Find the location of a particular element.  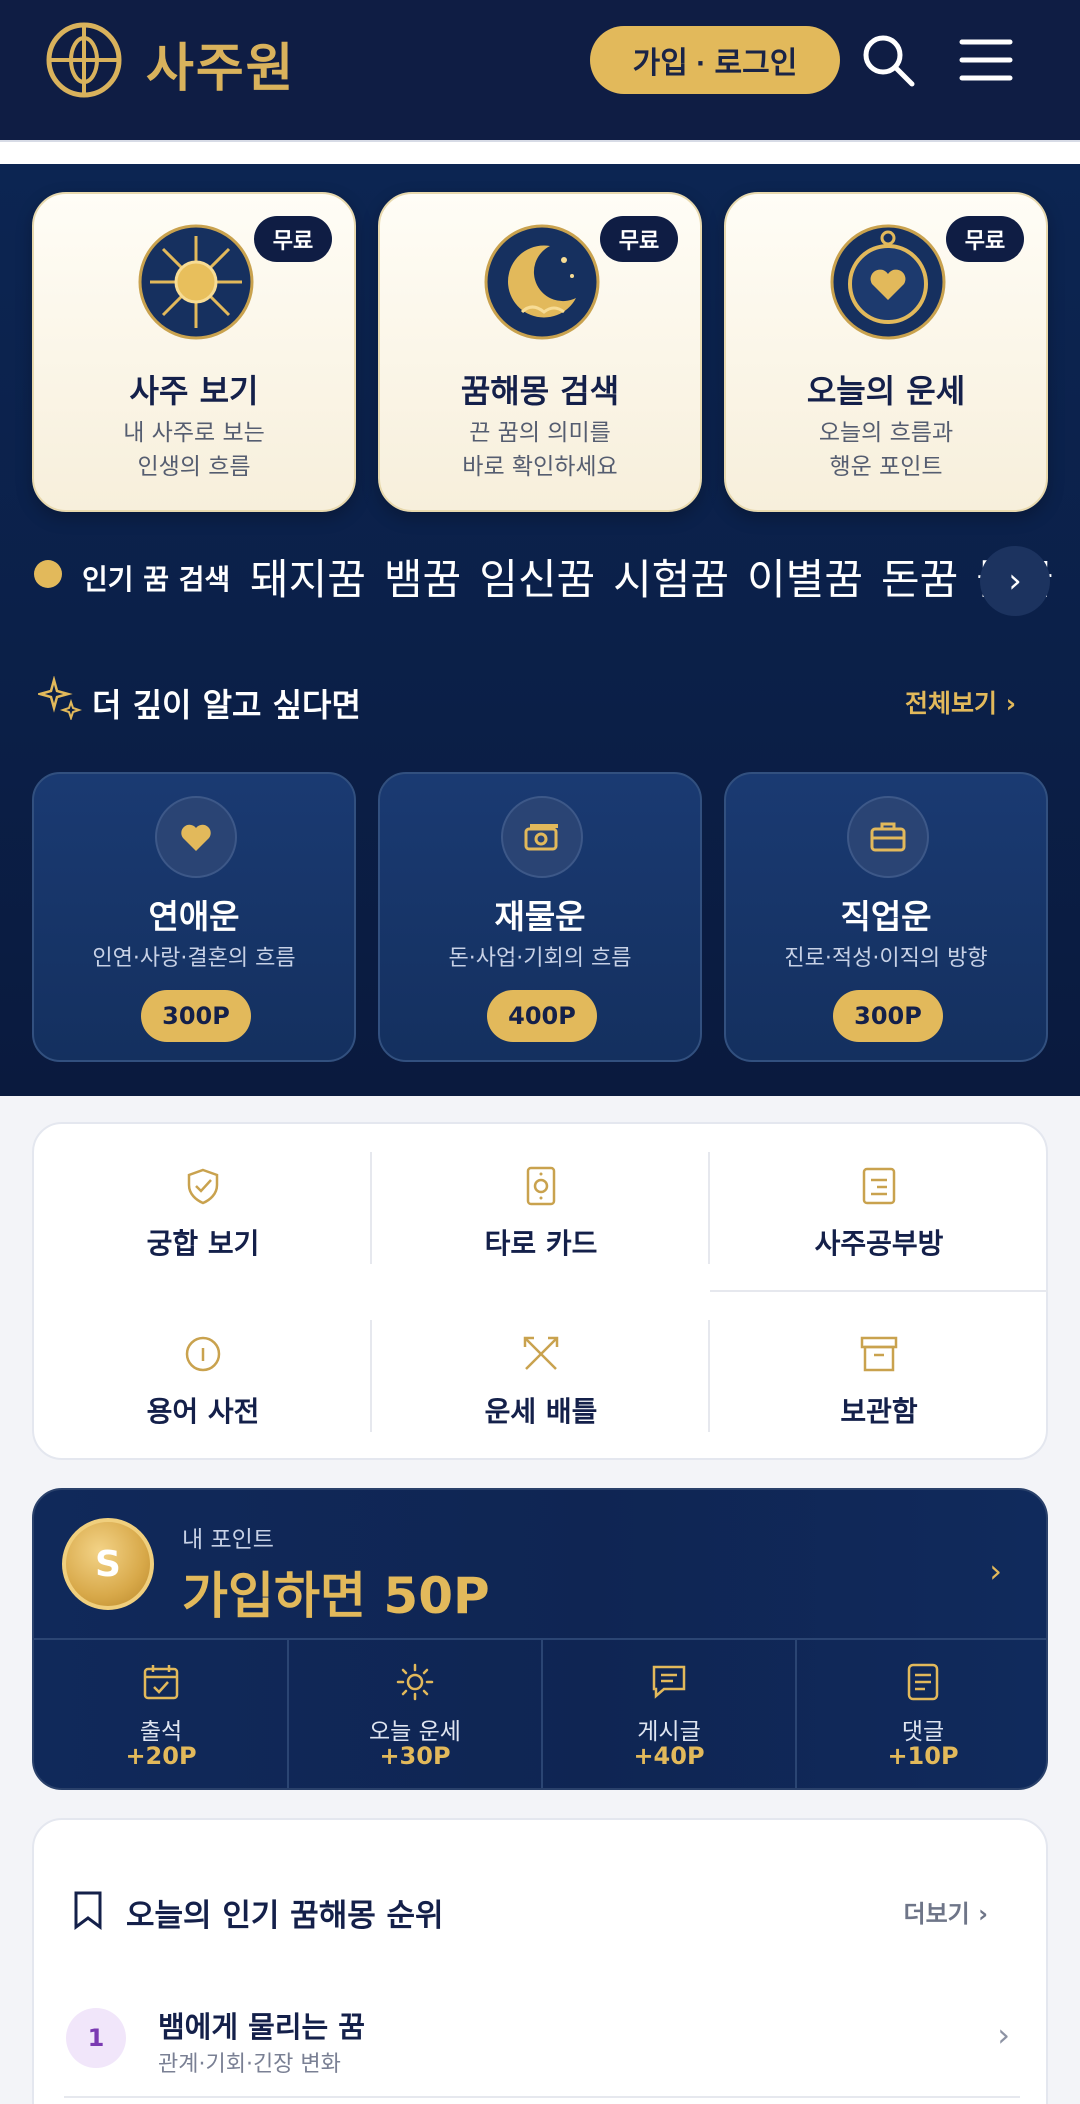

deep-card-career: 직업운 진로·적성·이직의 방향 300P is located at coordinates (886, 917).